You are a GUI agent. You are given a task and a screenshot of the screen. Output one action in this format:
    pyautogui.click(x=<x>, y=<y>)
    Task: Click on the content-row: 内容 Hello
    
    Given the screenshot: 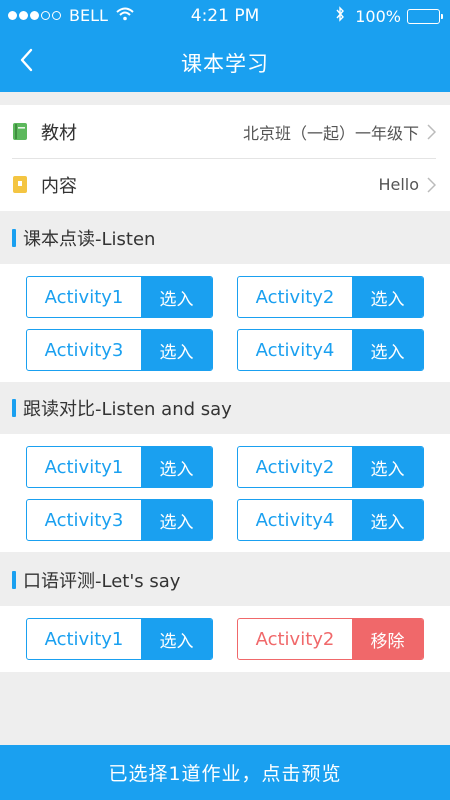 What is the action you would take?
    pyautogui.click(x=225, y=184)
    